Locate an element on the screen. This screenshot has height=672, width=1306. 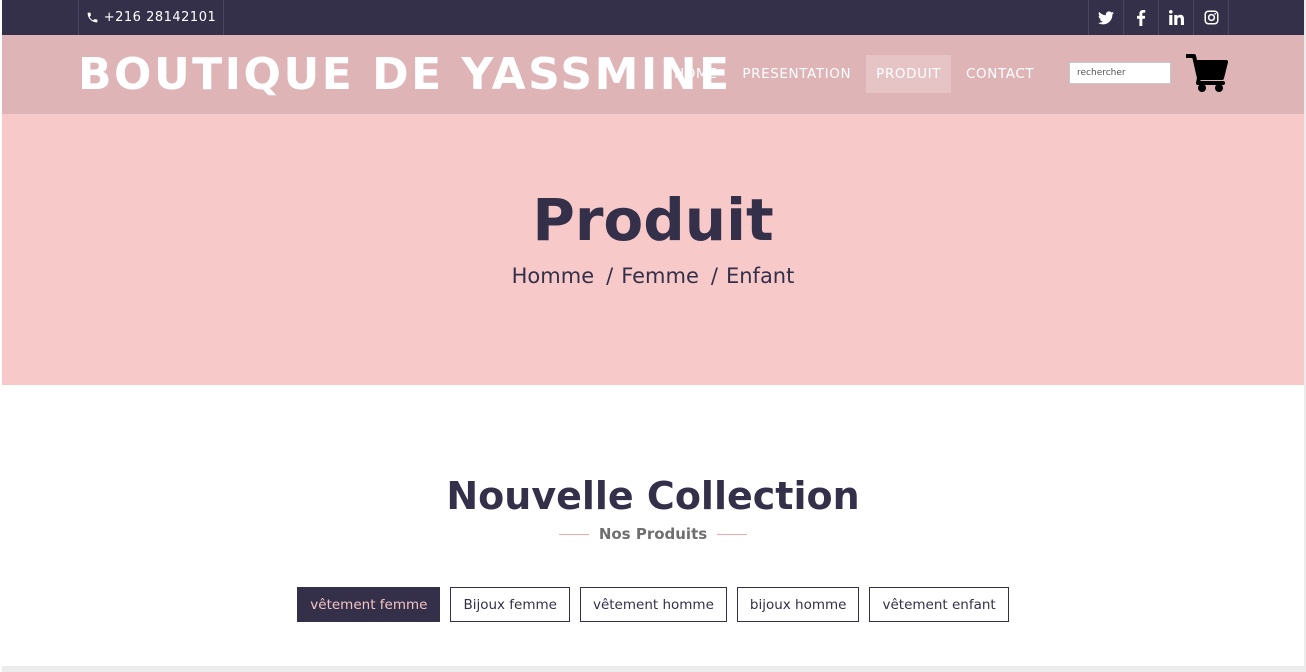
shopping-cart-icon is located at coordinates (1206, 73).